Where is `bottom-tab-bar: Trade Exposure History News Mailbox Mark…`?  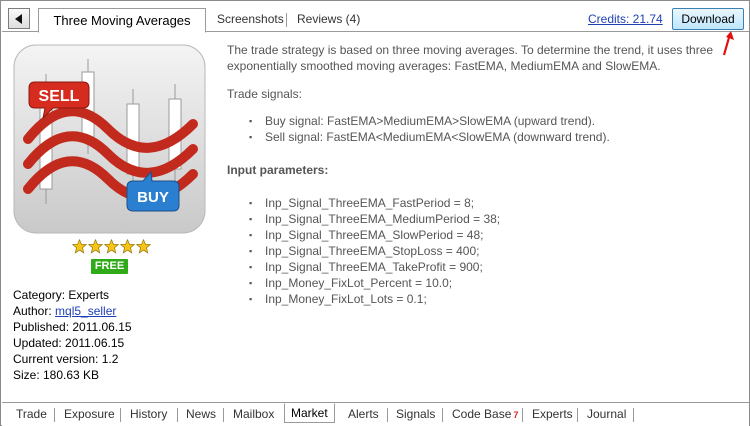
bottom-tab-bar: Trade Exposure History News Mailbox Mark… is located at coordinates (375, 414).